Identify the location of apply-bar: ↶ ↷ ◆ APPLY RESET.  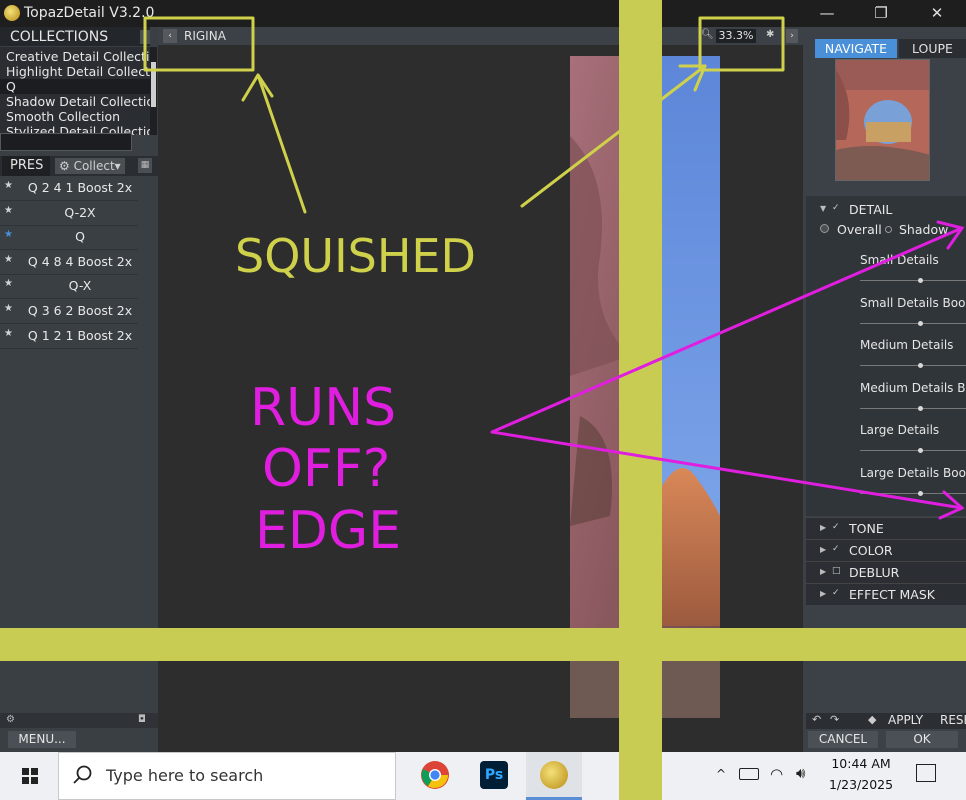
(886, 721).